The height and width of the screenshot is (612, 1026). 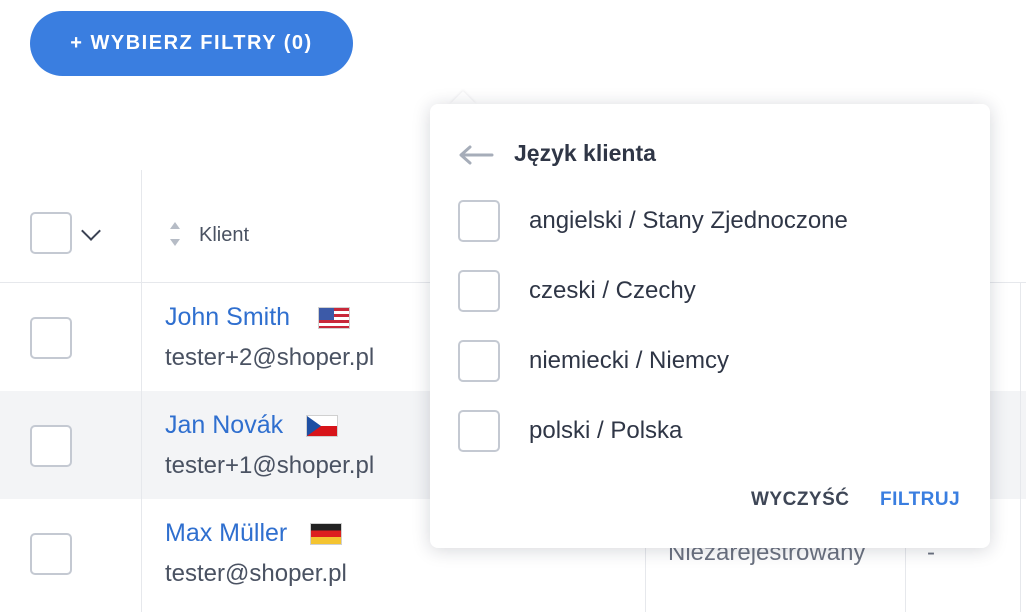 What do you see at coordinates (224, 235) in the screenshot?
I see `column-header-client: Klient` at bounding box center [224, 235].